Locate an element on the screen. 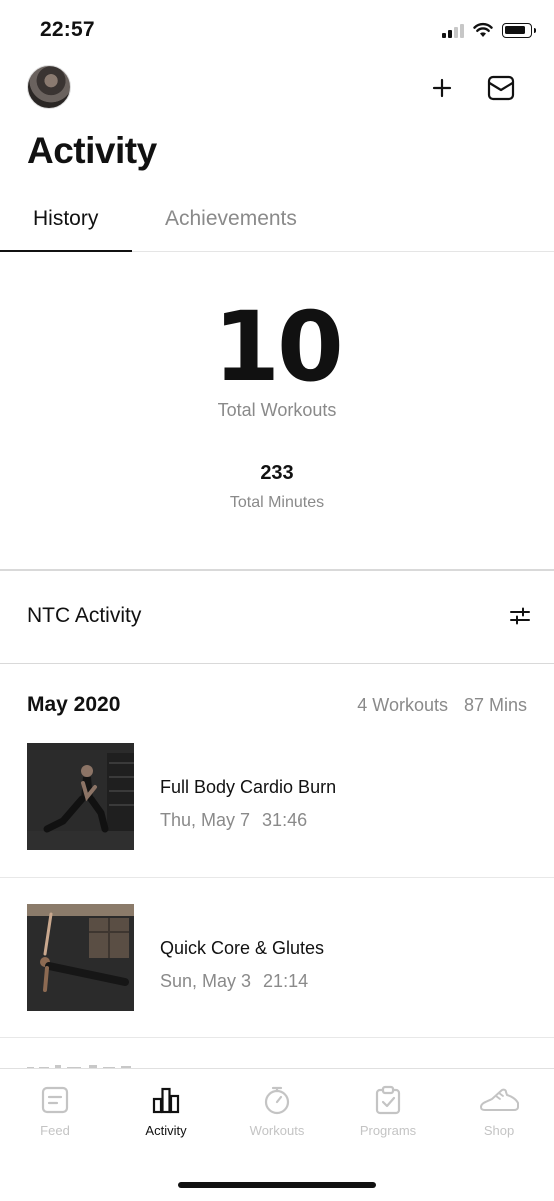 Image resolution: width=554 pixels, height=1201 pixels. tab-achievements: Achievements is located at coordinates (231, 219).